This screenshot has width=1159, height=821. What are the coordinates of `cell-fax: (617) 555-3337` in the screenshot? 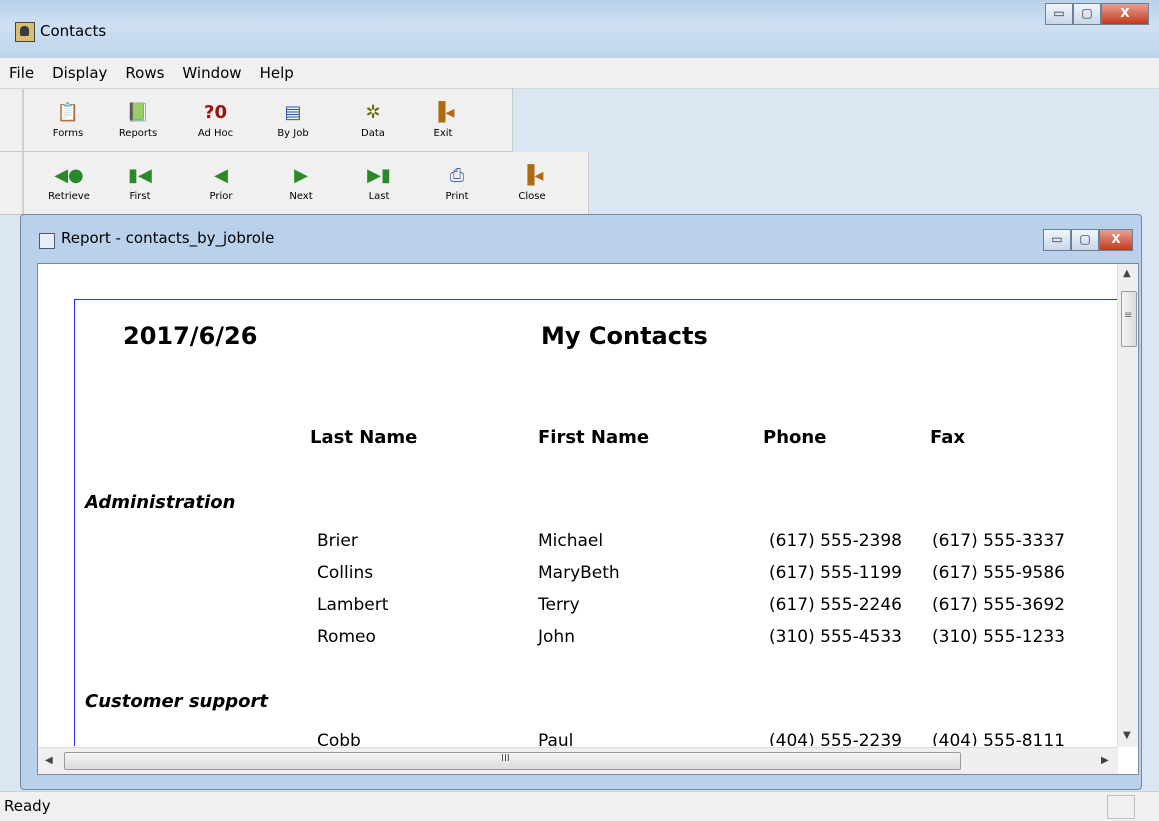 It's located at (998, 541).